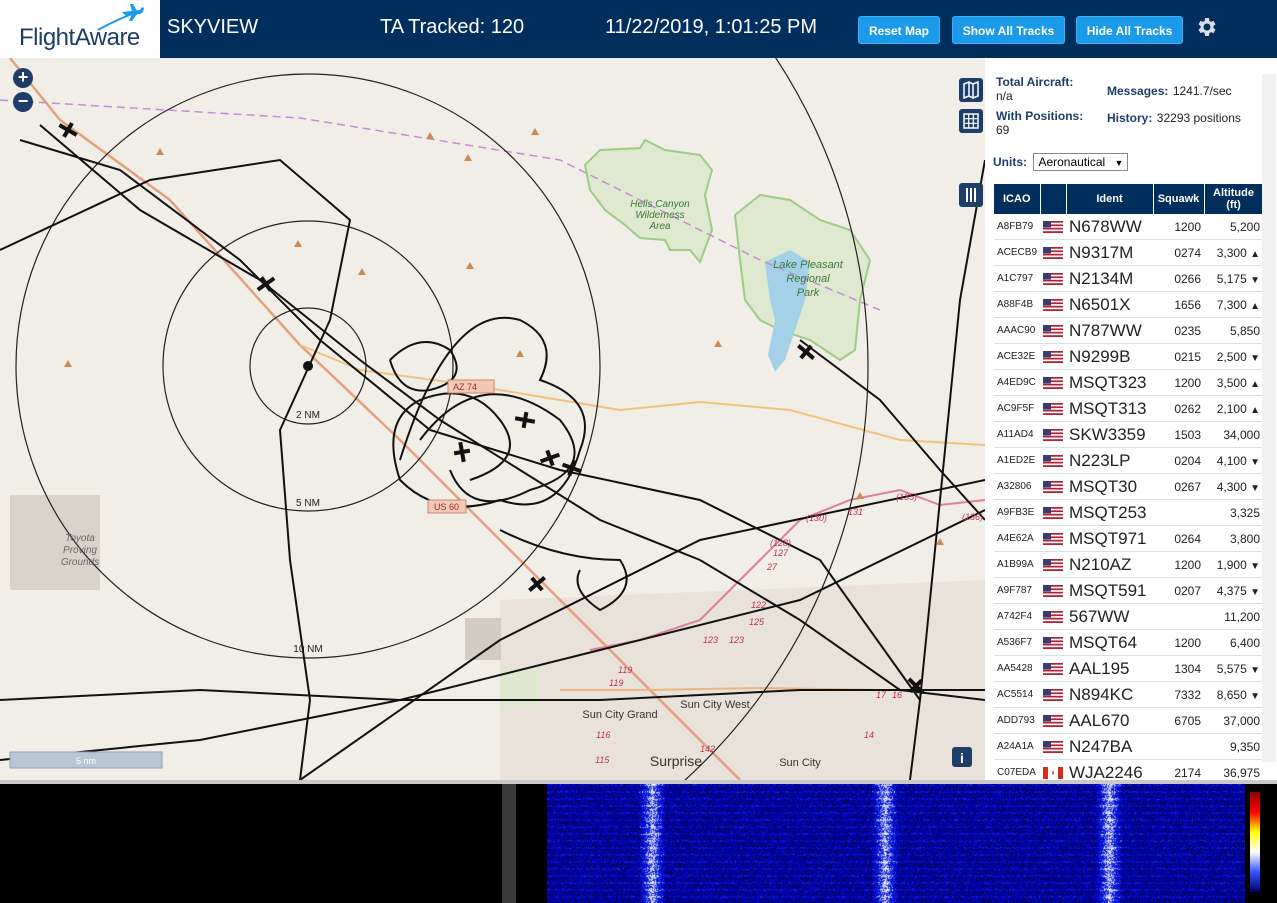 The height and width of the screenshot is (903, 1277). Describe the element at coordinates (1129, 278) in the screenshot. I see `table-row: A1C797 N2134M 0266 5,175 ▼` at that location.